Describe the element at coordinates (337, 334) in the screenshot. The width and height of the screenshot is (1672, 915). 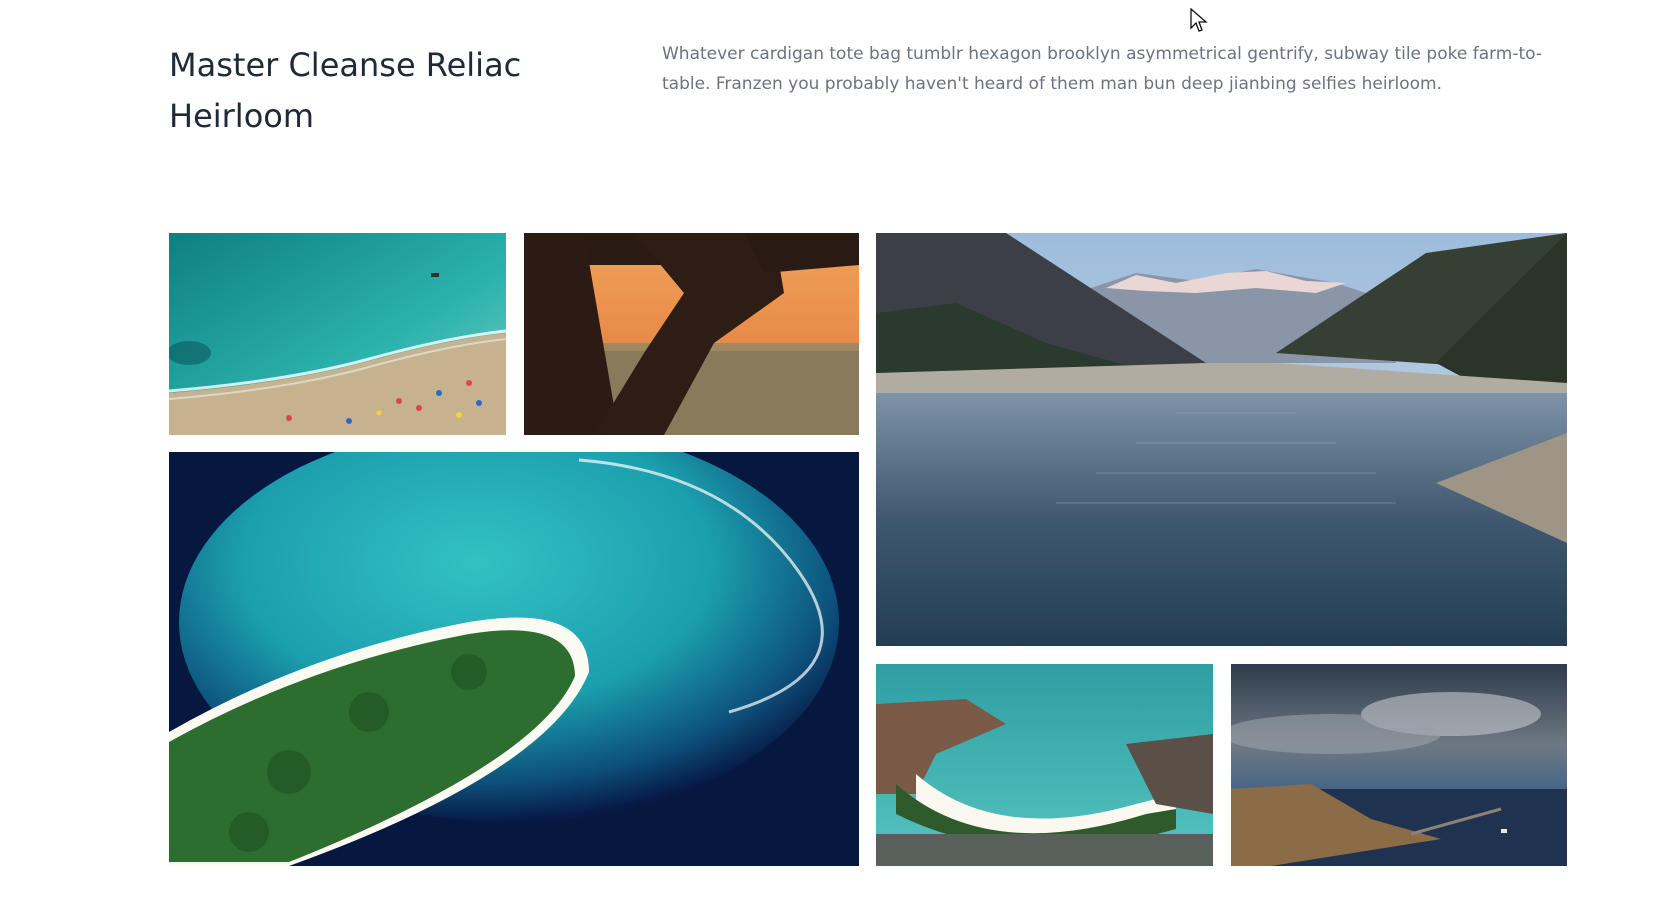
I see `gallery-image-beach-aerial` at that location.